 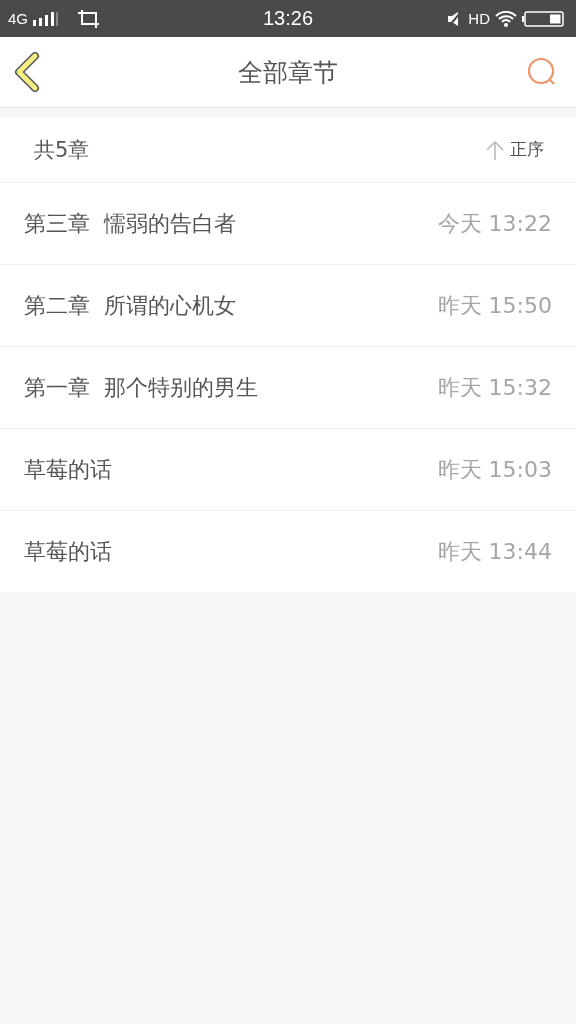 What do you see at coordinates (288, 470) in the screenshot?
I see `chapter-item: 草莓的话 昨天 15:03` at bounding box center [288, 470].